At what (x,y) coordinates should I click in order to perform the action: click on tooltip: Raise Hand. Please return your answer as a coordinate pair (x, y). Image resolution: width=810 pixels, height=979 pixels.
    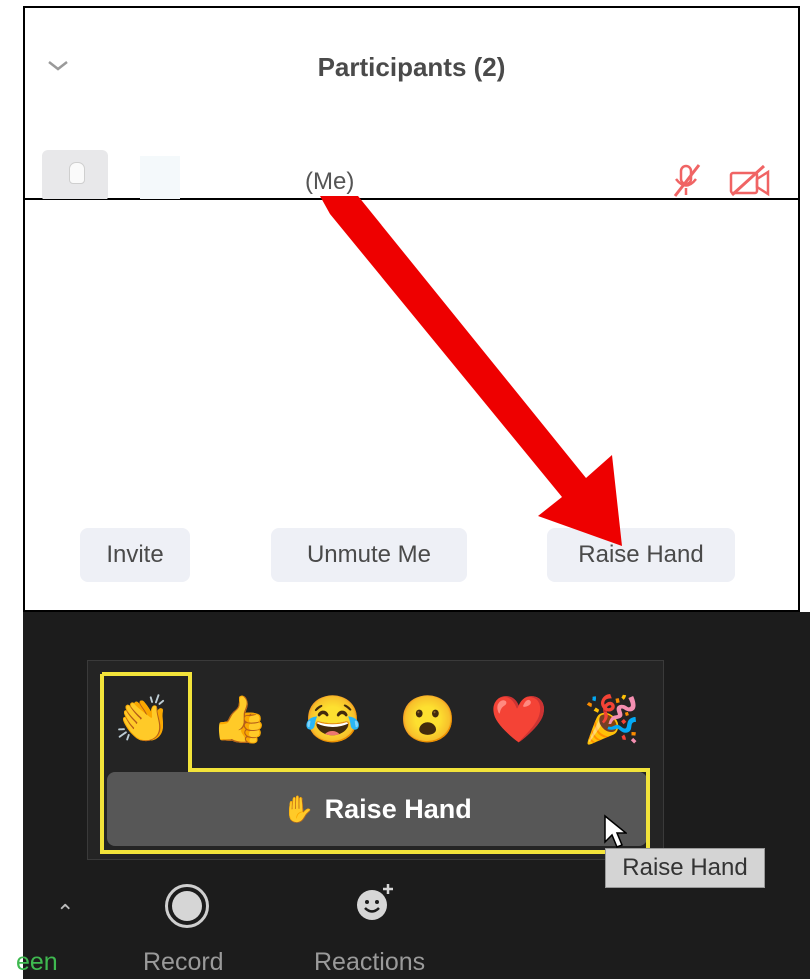
    Looking at the image, I should click on (685, 868).